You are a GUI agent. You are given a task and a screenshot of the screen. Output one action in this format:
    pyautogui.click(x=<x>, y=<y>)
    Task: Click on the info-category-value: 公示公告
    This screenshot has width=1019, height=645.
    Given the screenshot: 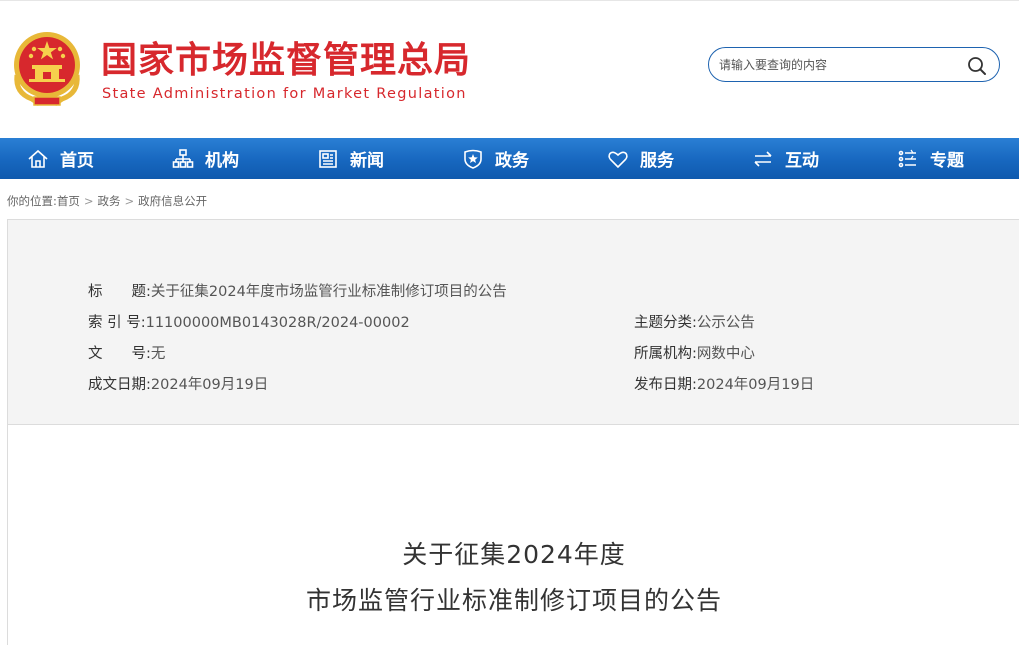 What is the action you would take?
    pyautogui.click(x=725, y=323)
    